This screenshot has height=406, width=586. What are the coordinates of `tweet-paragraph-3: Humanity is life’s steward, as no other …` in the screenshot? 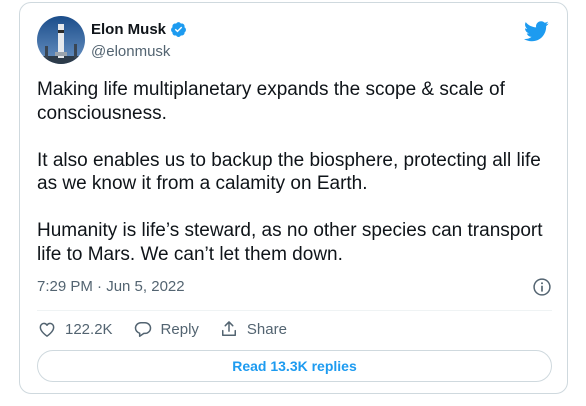 It's located at (290, 242).